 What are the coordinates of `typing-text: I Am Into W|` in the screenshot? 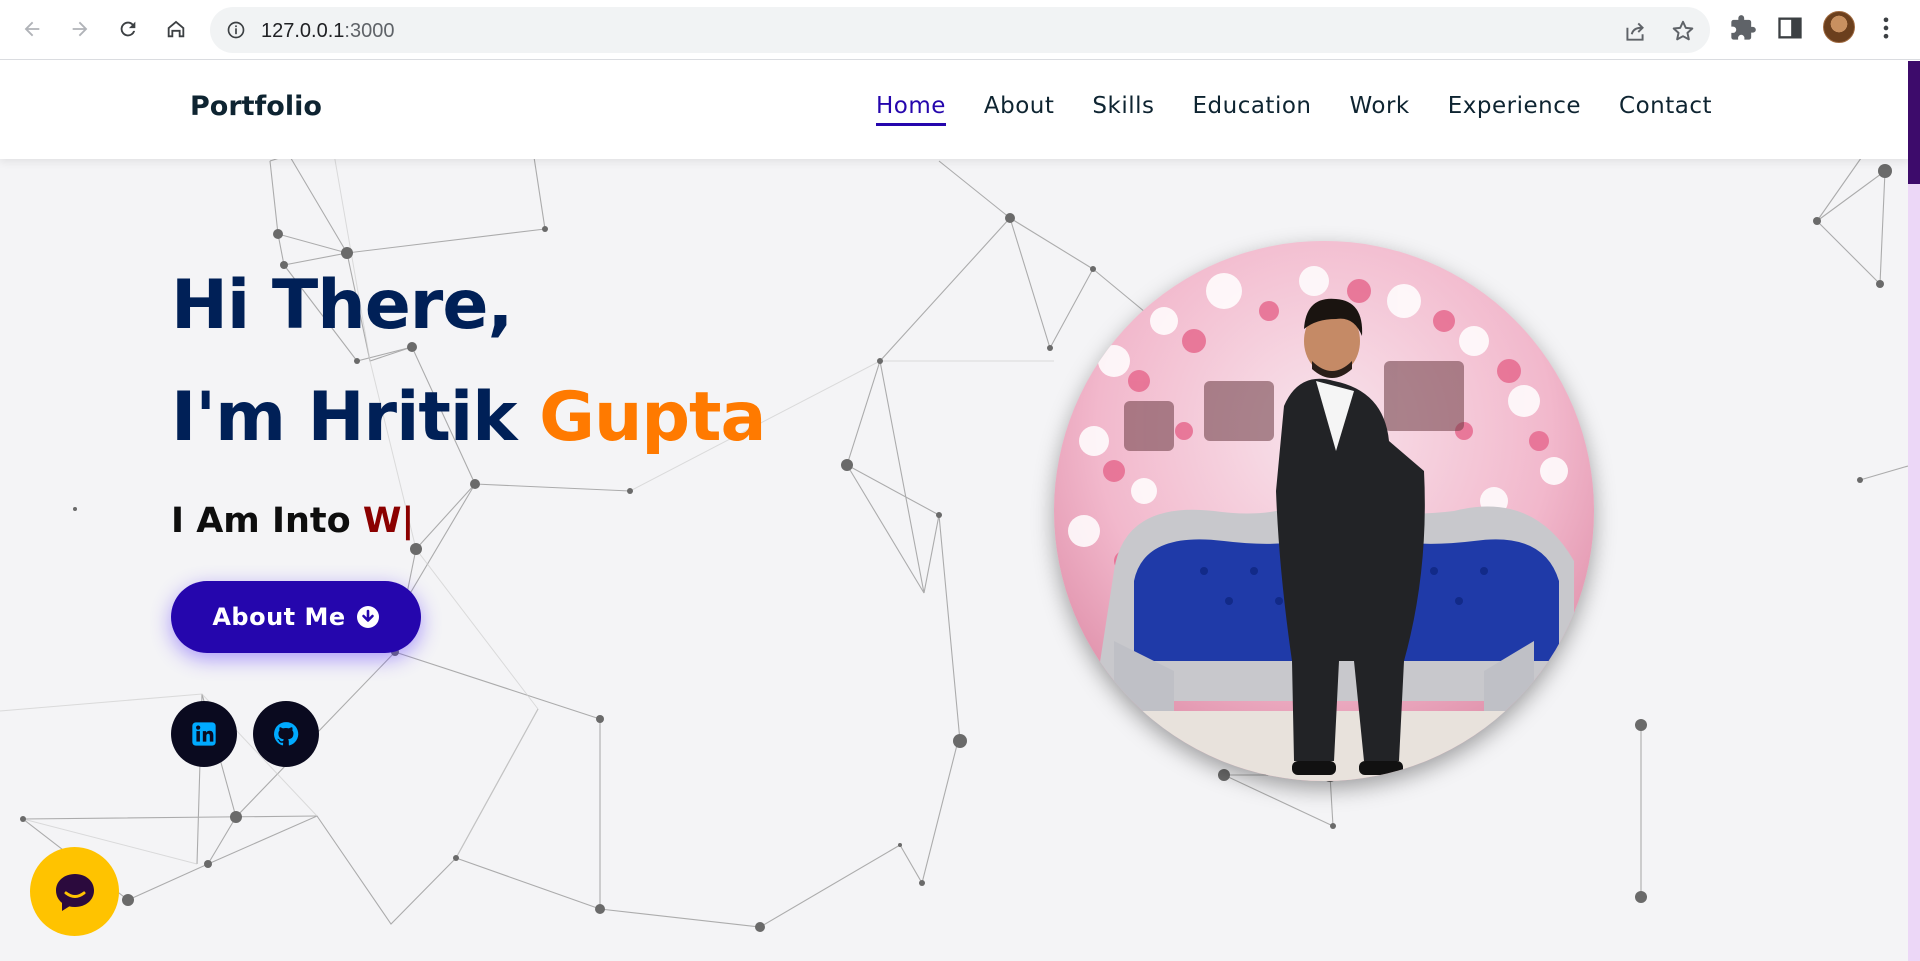 It's located at (292, 521).